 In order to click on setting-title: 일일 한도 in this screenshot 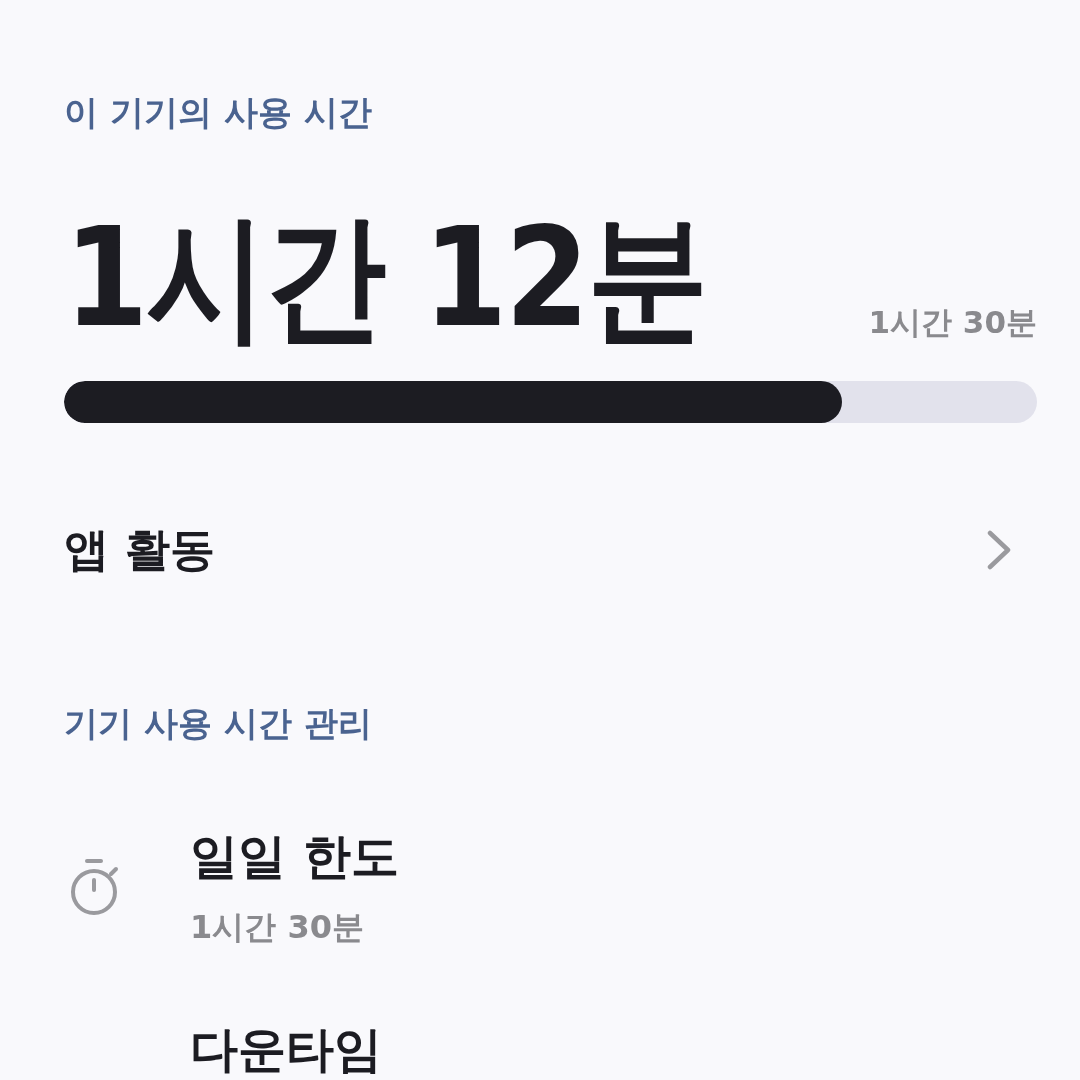, I will do `click(294, 856)`.